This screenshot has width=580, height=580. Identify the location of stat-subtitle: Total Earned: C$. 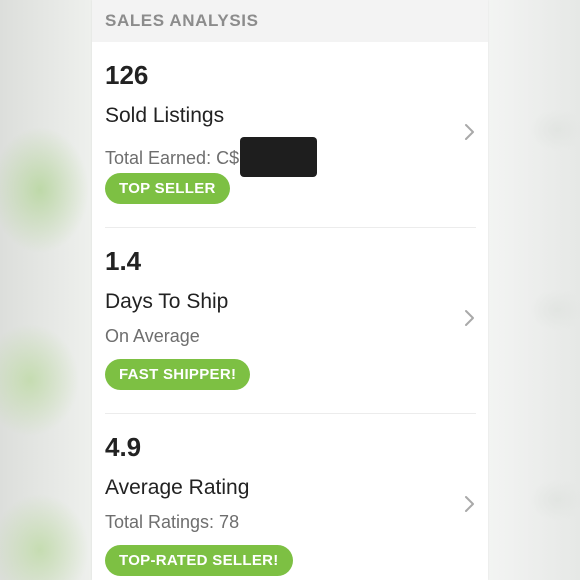
(211, 157).